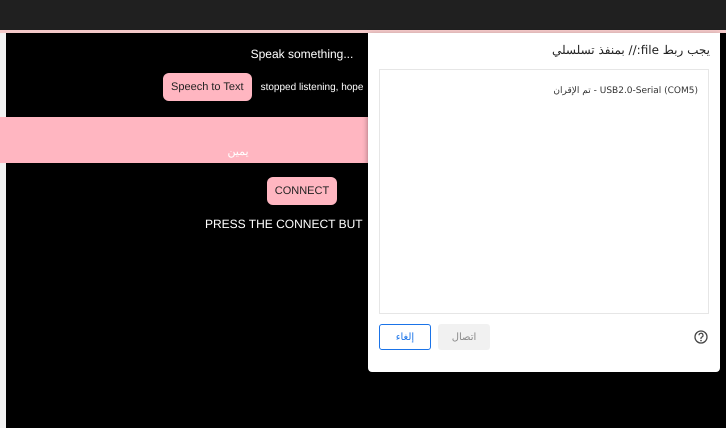  Describe the element at coordinates (207, 87) in the screenshot. I see `speech-to-text-button: Speech to Text` at that location.